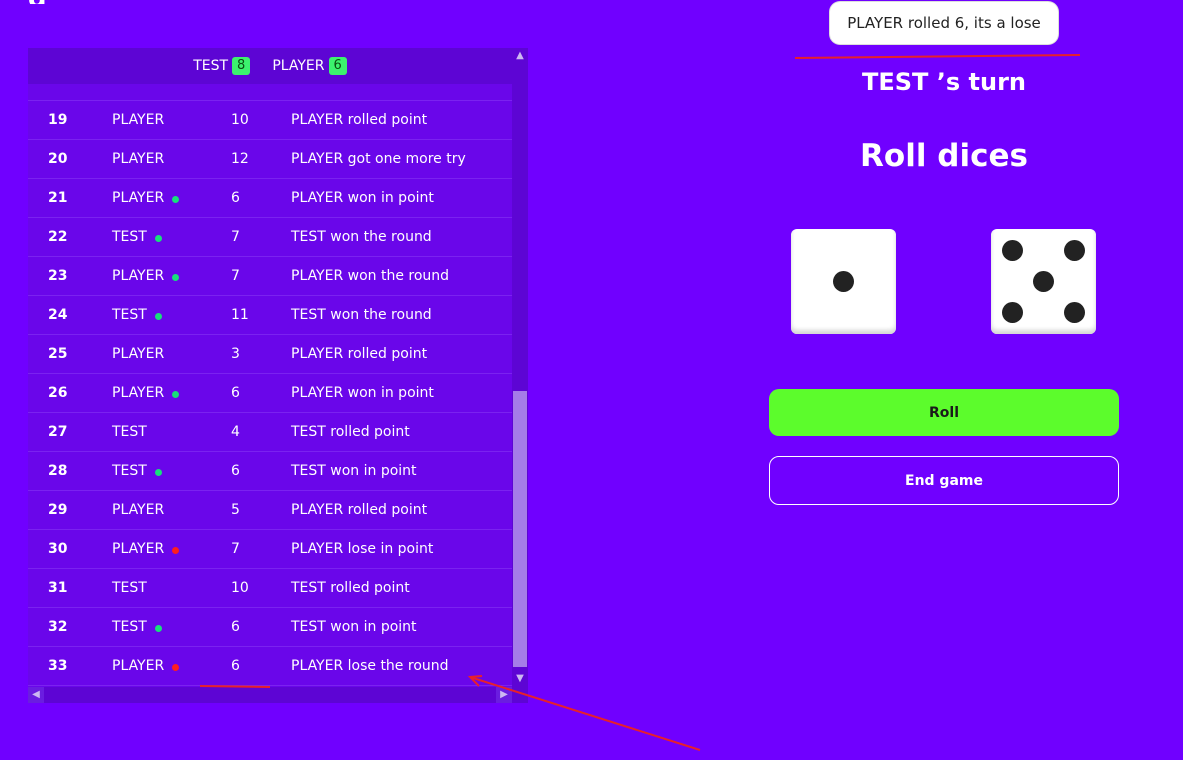  What do you see at coordinates (240, 120) in the screenshot?
I see `roll-value: 10` at bounding box center [240, 120].